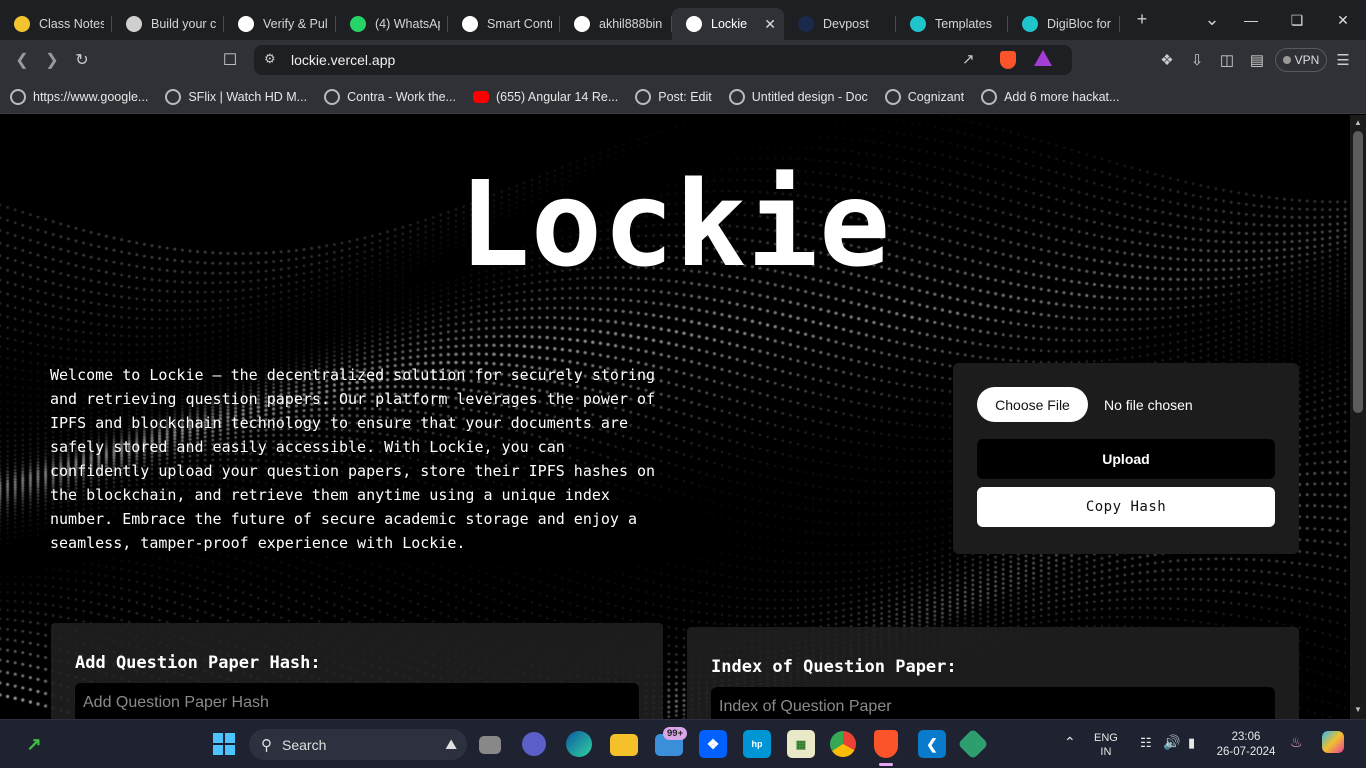 Image resolution: width=1366 pixels, height=768 pixels. I want to click on notification-bell-icon: ♨, so click(1296, 742).